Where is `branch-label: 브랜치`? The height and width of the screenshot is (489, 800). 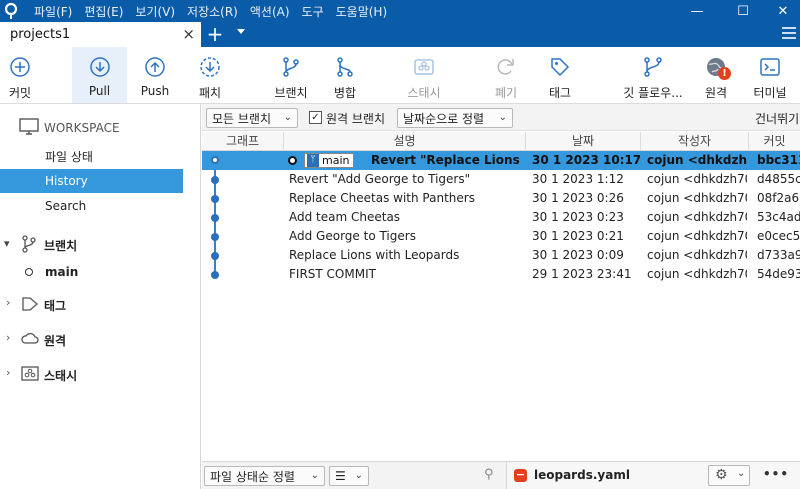
branch-label: 브랜치 is located at coordinates (291, 93).